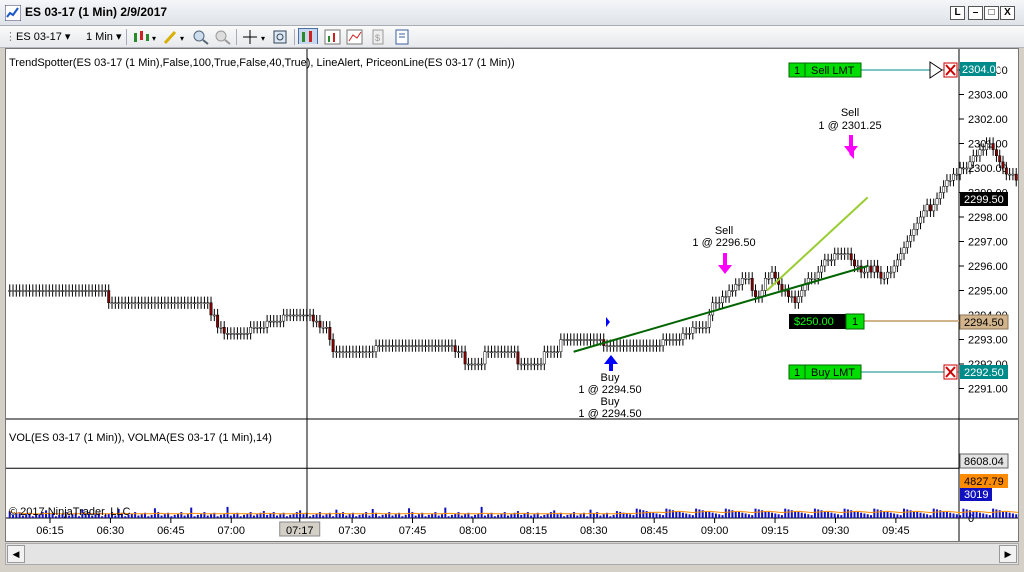  I want to click on horizontal-scrollbar: ◀ ▶, so click(512, 554).